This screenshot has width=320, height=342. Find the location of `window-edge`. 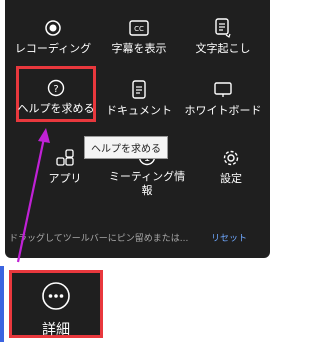

window-edge is located at coordinates (2, 304).